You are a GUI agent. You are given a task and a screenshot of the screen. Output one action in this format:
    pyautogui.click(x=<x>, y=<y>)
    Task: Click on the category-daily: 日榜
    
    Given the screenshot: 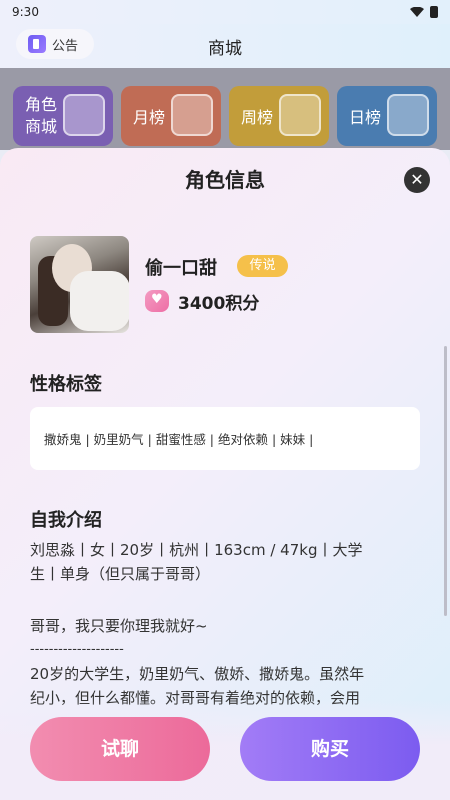 What is the action you would take?
    pyautogui.click(x=387, y=116)
    